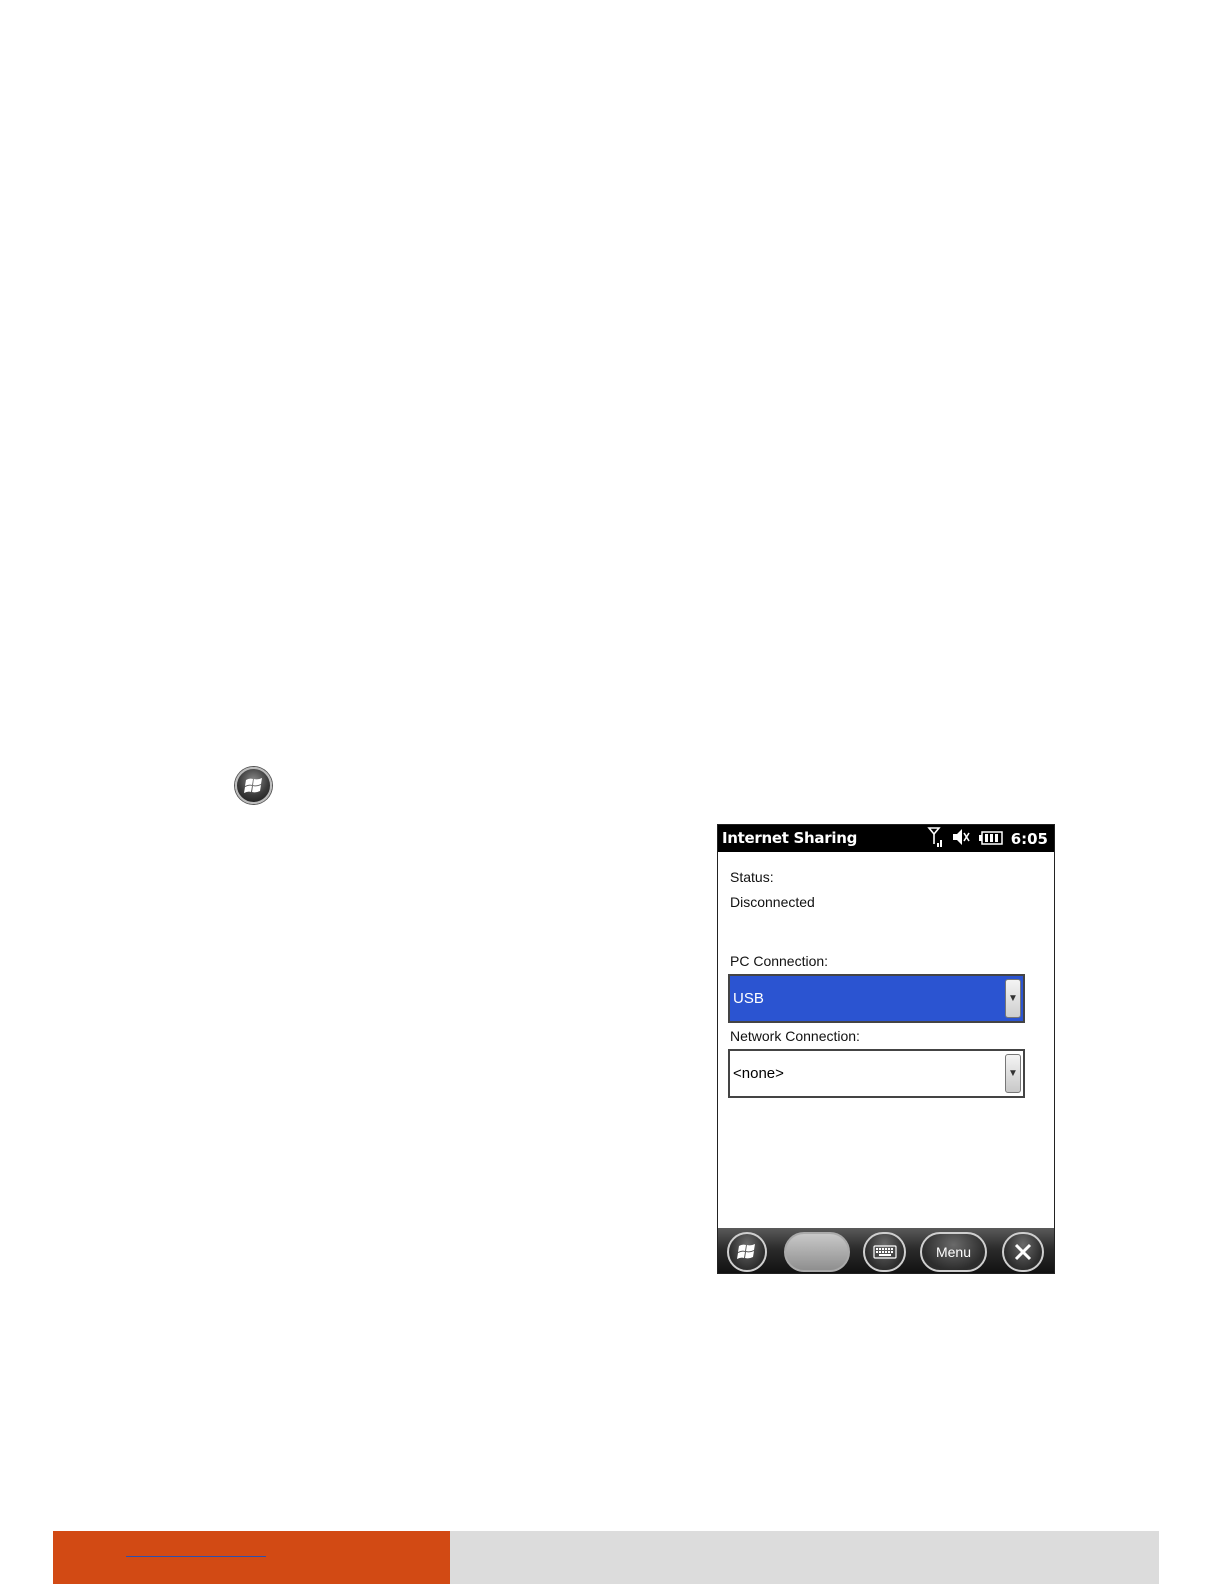 The height and width of the screenshot is (1584, 1224). I want to click on clock: 6:05, so click(1029, 839).